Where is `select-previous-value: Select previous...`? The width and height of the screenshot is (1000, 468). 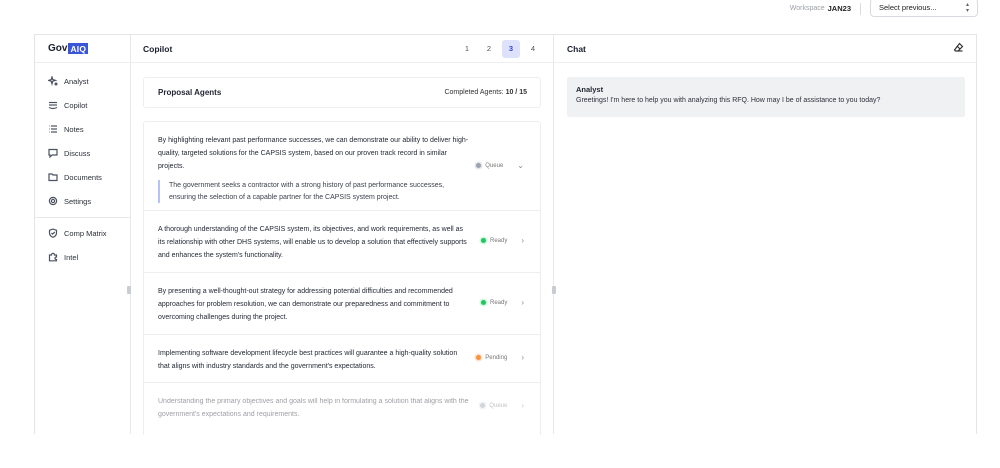 select-previous-value: Select previous... is located at coordinates (908, 7).